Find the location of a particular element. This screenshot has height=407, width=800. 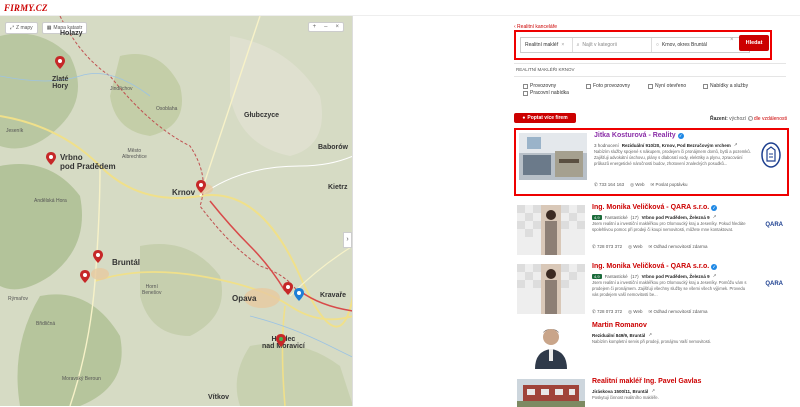

map-label-vrbno: Vrbno pod Pradědem is located at coordinates (88, 162).